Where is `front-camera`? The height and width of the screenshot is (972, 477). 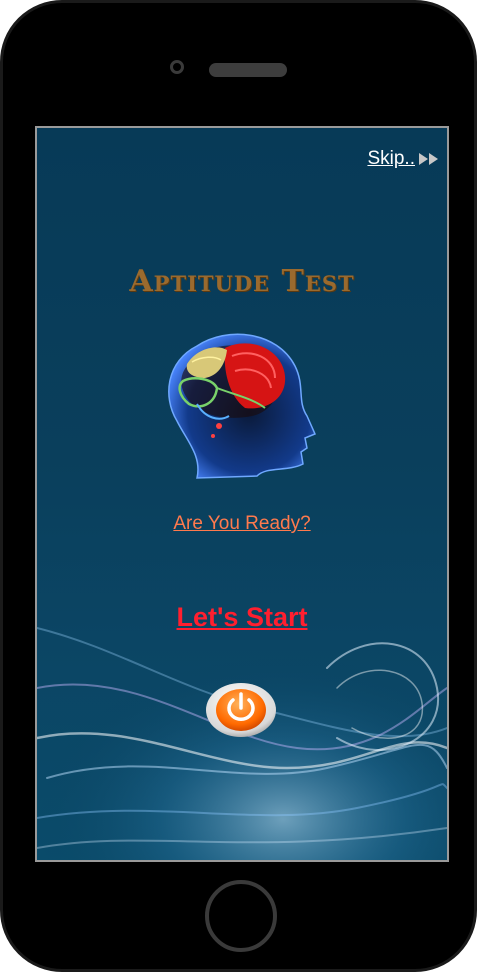
front-camera is located at coordinates (177, 67).